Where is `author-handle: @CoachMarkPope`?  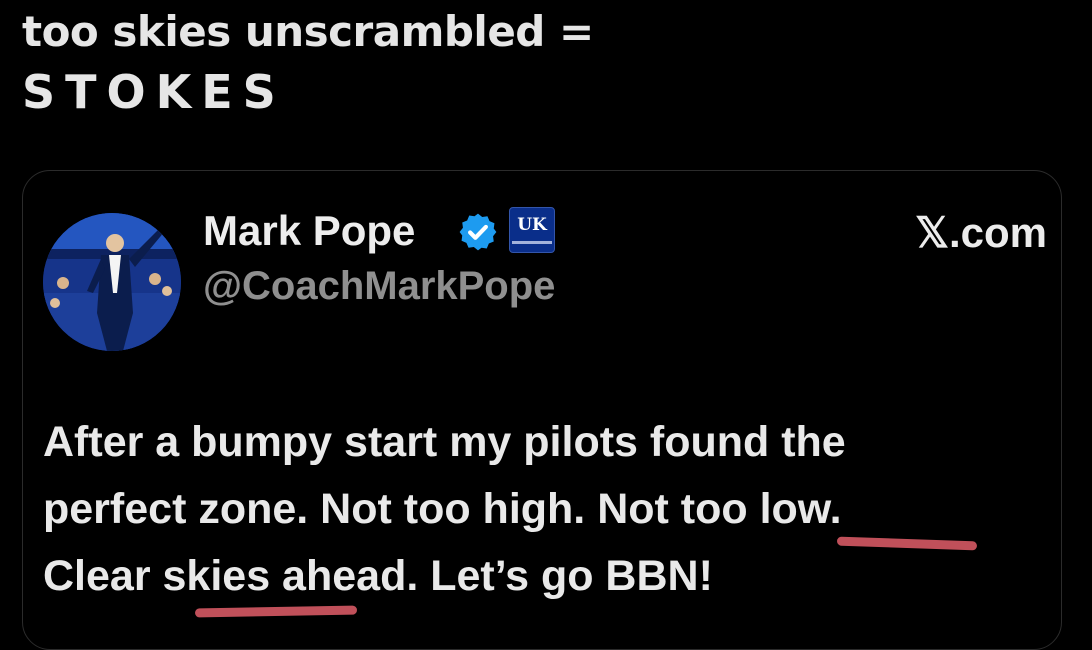 author-handle: @CoachMarkPope is located at coordinates (379, 286).